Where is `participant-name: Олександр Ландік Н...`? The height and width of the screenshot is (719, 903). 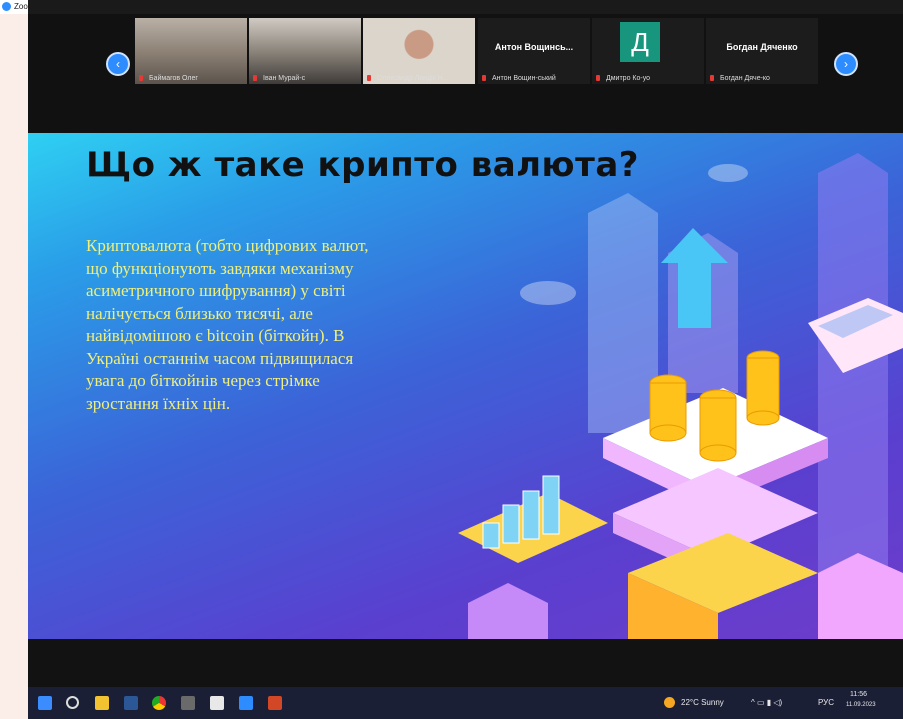 participant-name: Олександр Ландік Н... is located at coordinates (413, 78).